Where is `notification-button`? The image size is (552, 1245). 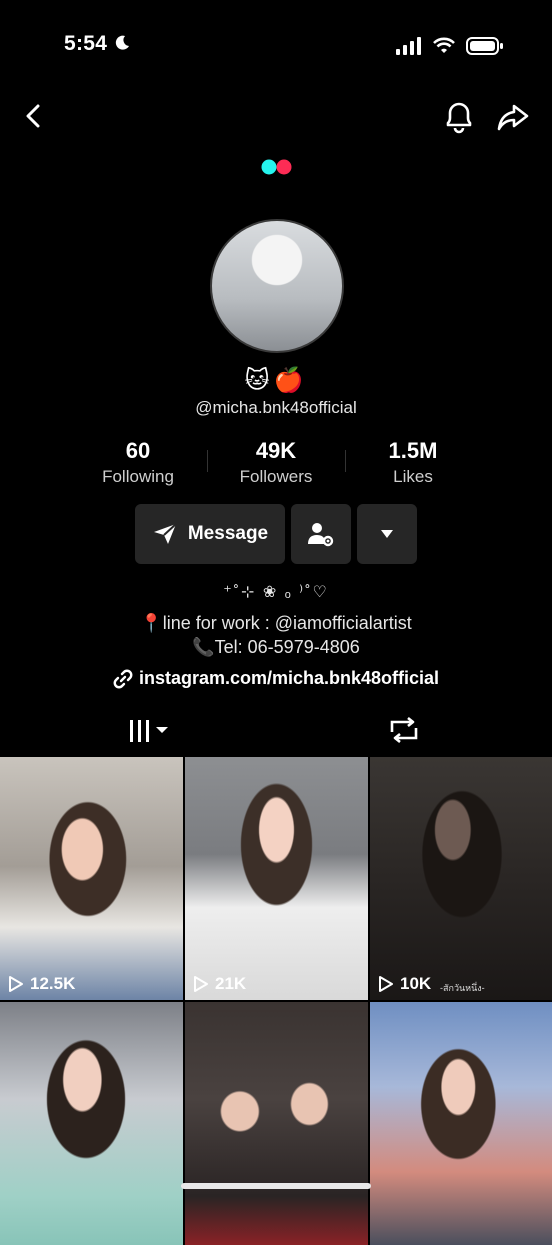 notification-button is located at coordinates (460, 120).